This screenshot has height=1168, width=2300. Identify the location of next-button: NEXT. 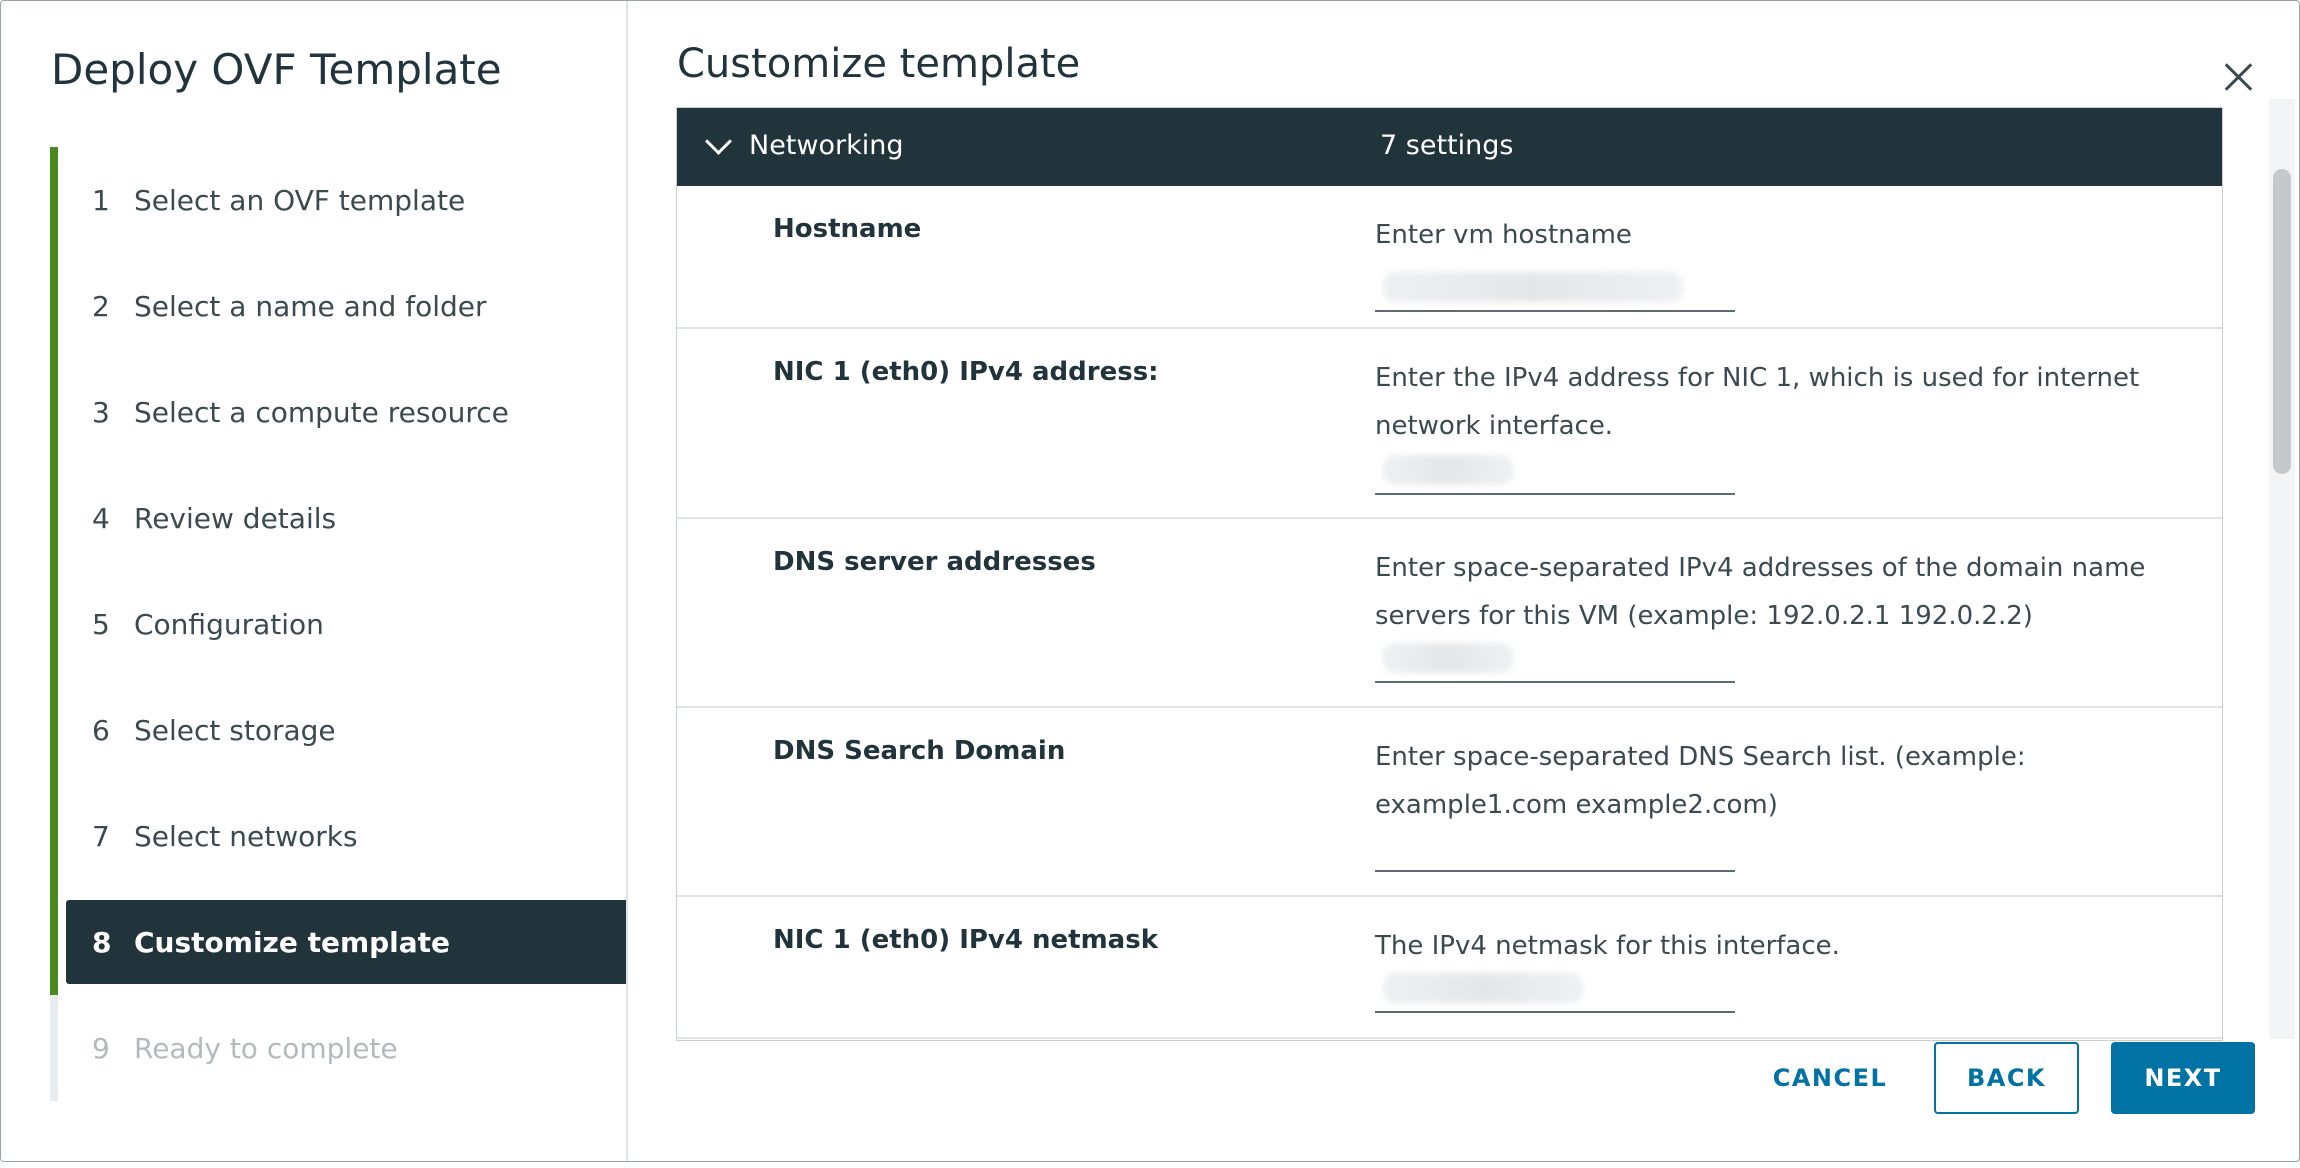
(2183, 1078).